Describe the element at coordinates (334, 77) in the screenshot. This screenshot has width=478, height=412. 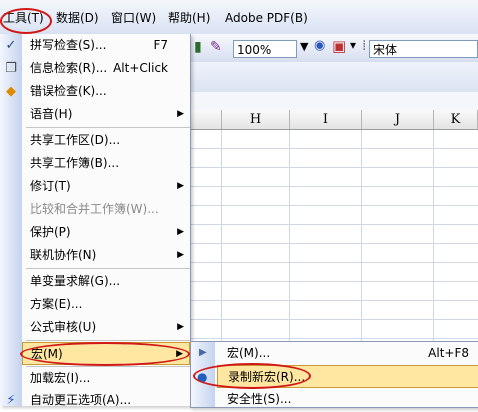
I see `formula-toolbar-area` at that location.